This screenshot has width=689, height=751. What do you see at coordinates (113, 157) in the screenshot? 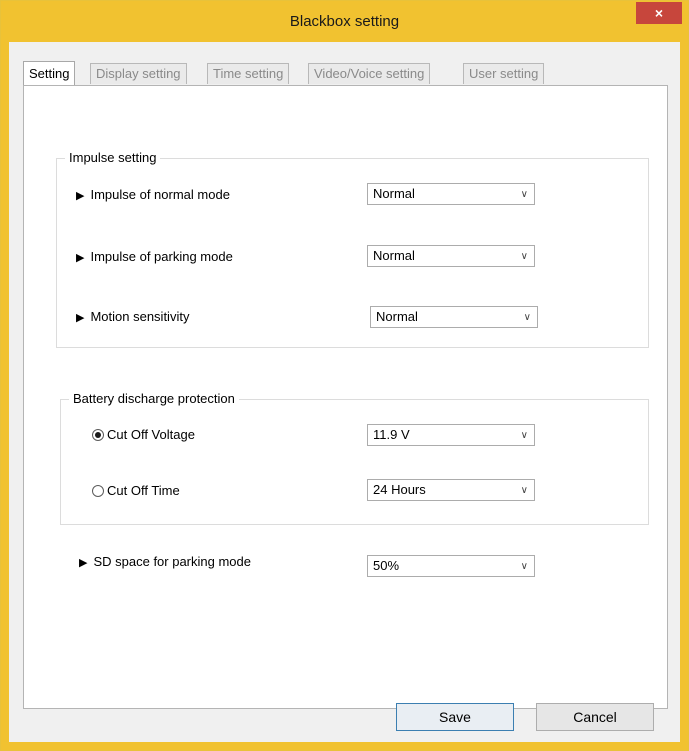
I see `impulse-setting-title: Impulse setting` at bounding box center [113, 157].